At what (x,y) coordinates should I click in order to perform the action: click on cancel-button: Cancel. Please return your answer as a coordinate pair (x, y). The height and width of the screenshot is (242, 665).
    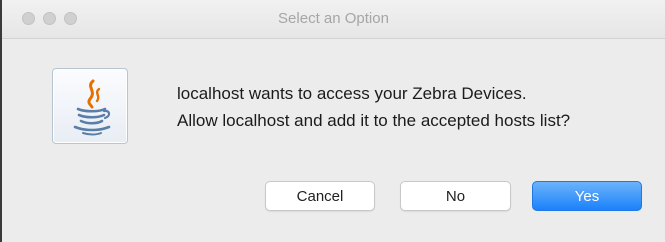
    Looking at the image, I should click on (320, 196).